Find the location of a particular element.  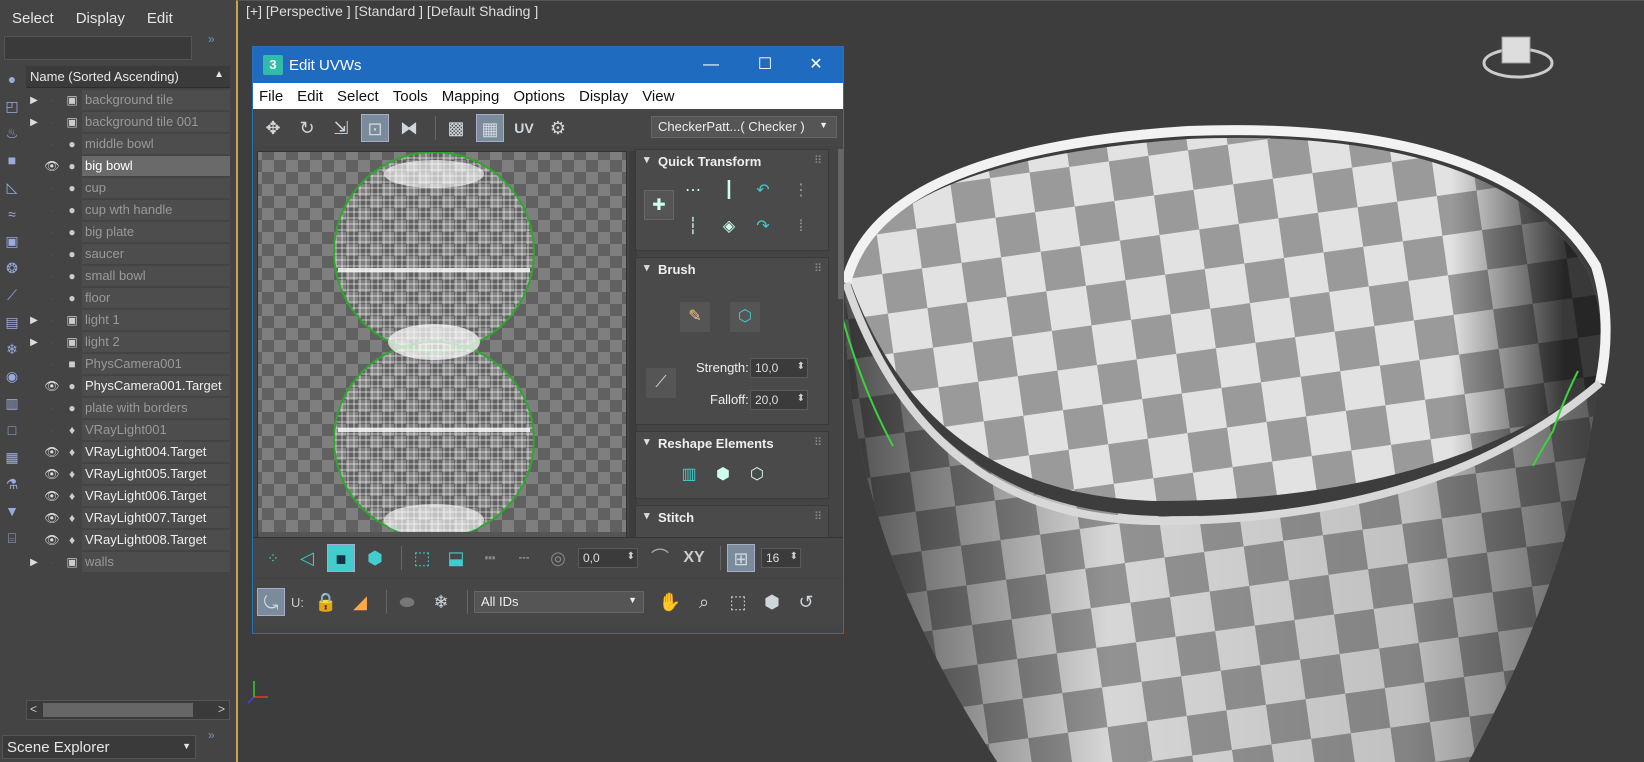

lock-selection-icon: 🔒 is located at coordinates (326, 602).